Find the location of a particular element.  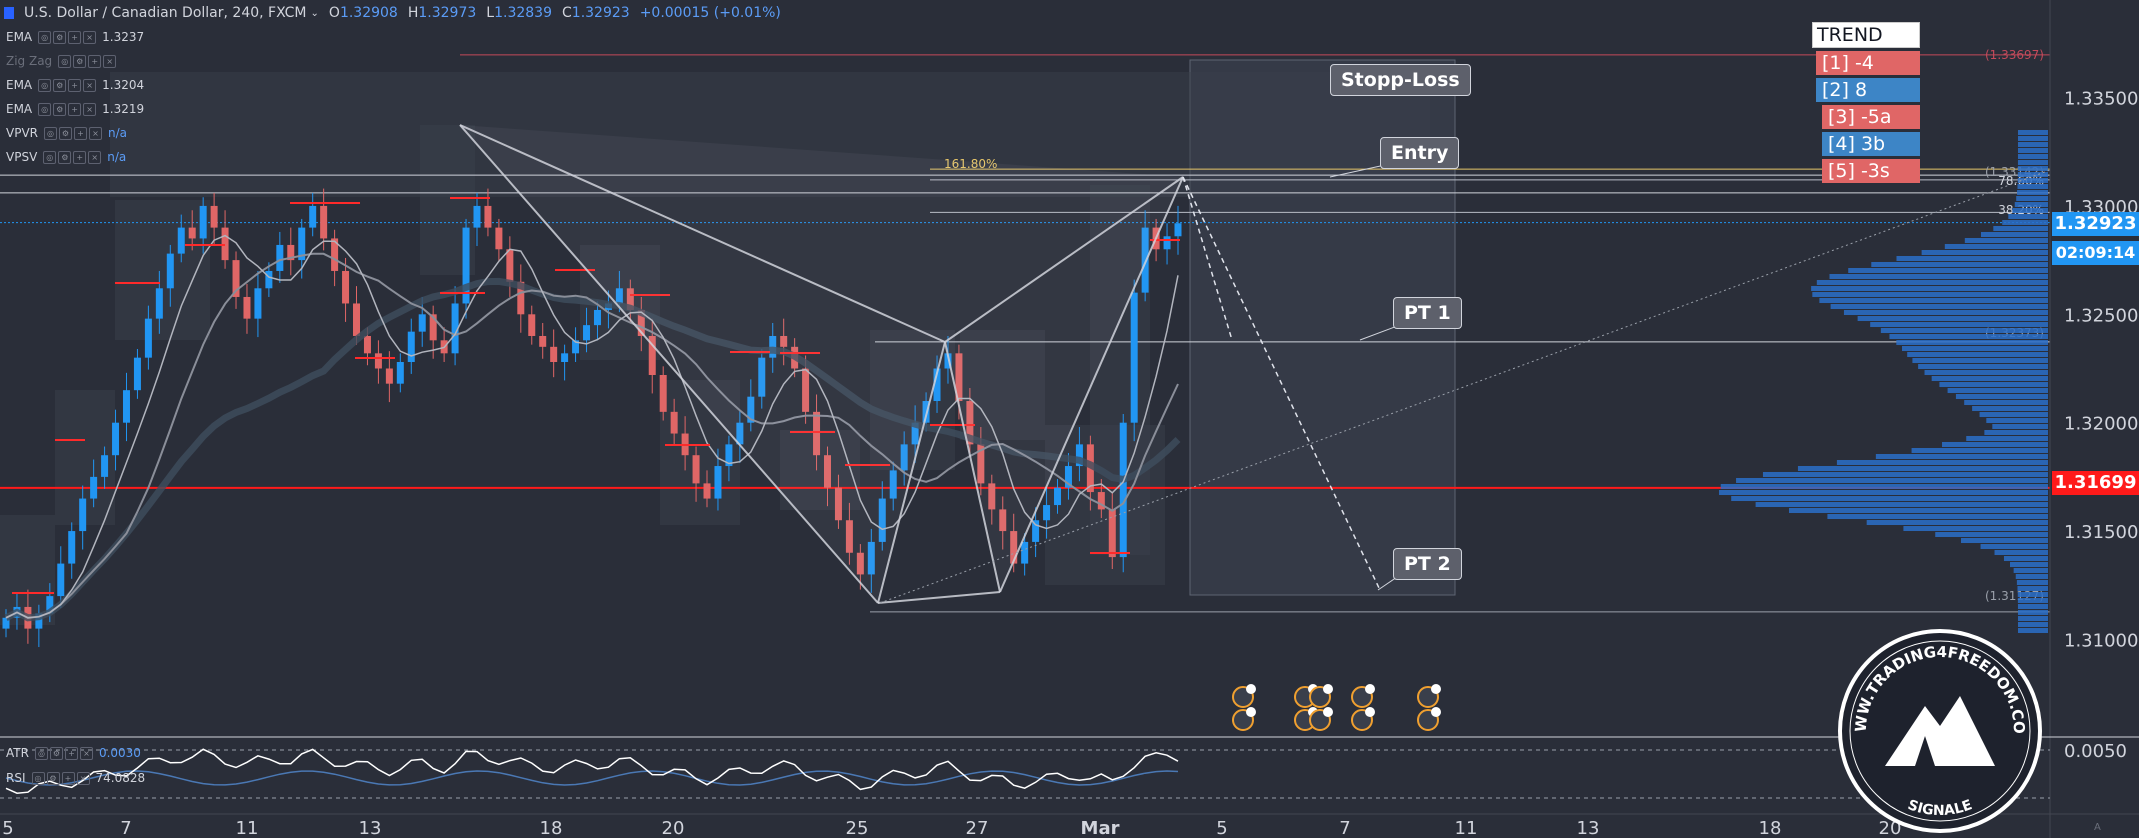

entry-callout: Entry is located at coordinates (1420, 153).